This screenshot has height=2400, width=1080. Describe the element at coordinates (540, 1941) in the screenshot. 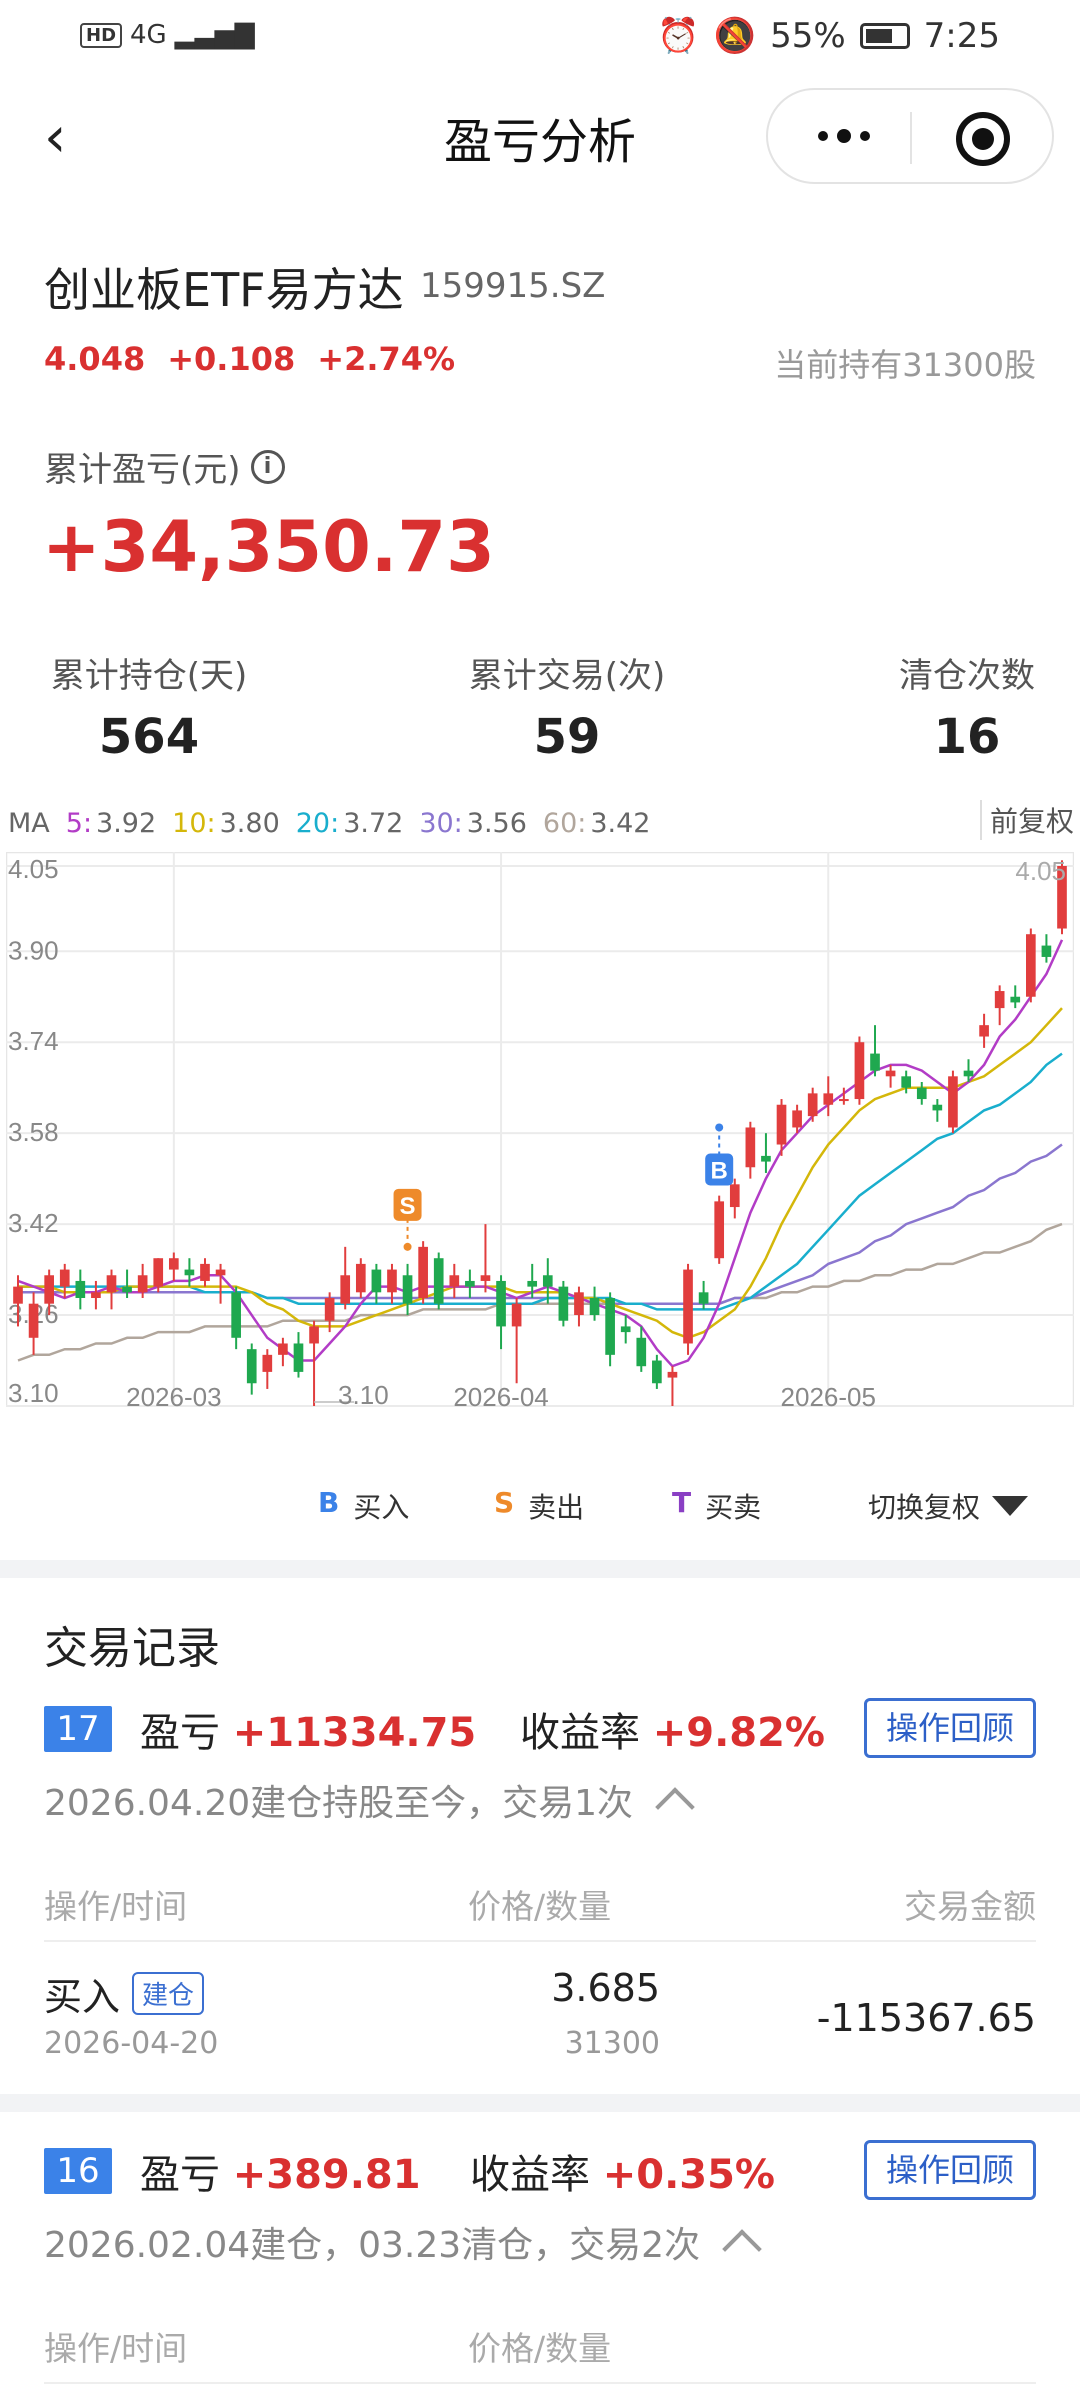

I see `table-divider` at that location.